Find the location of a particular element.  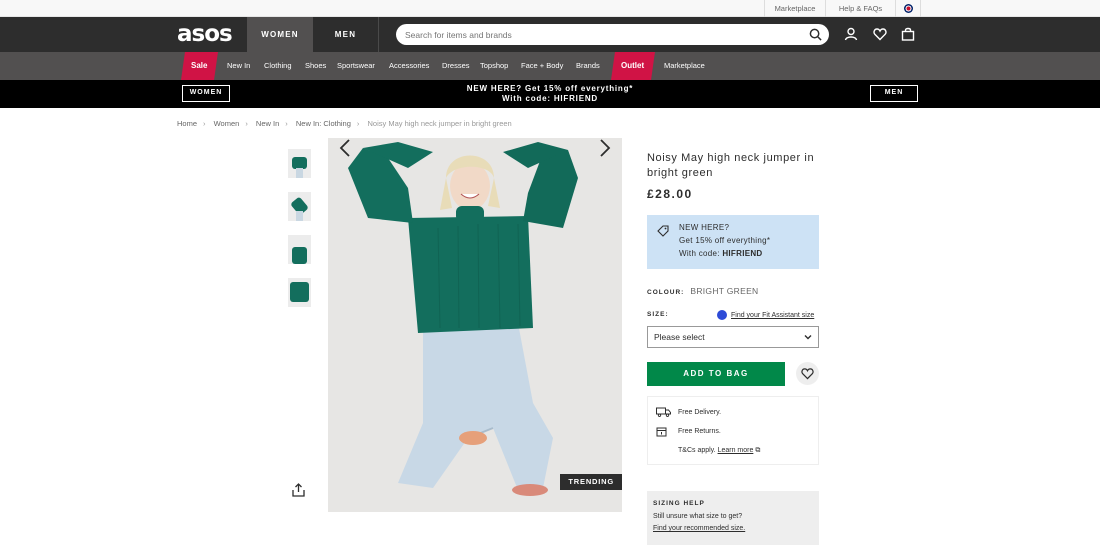

save-for-later-button is located at coordinates (807, 373).